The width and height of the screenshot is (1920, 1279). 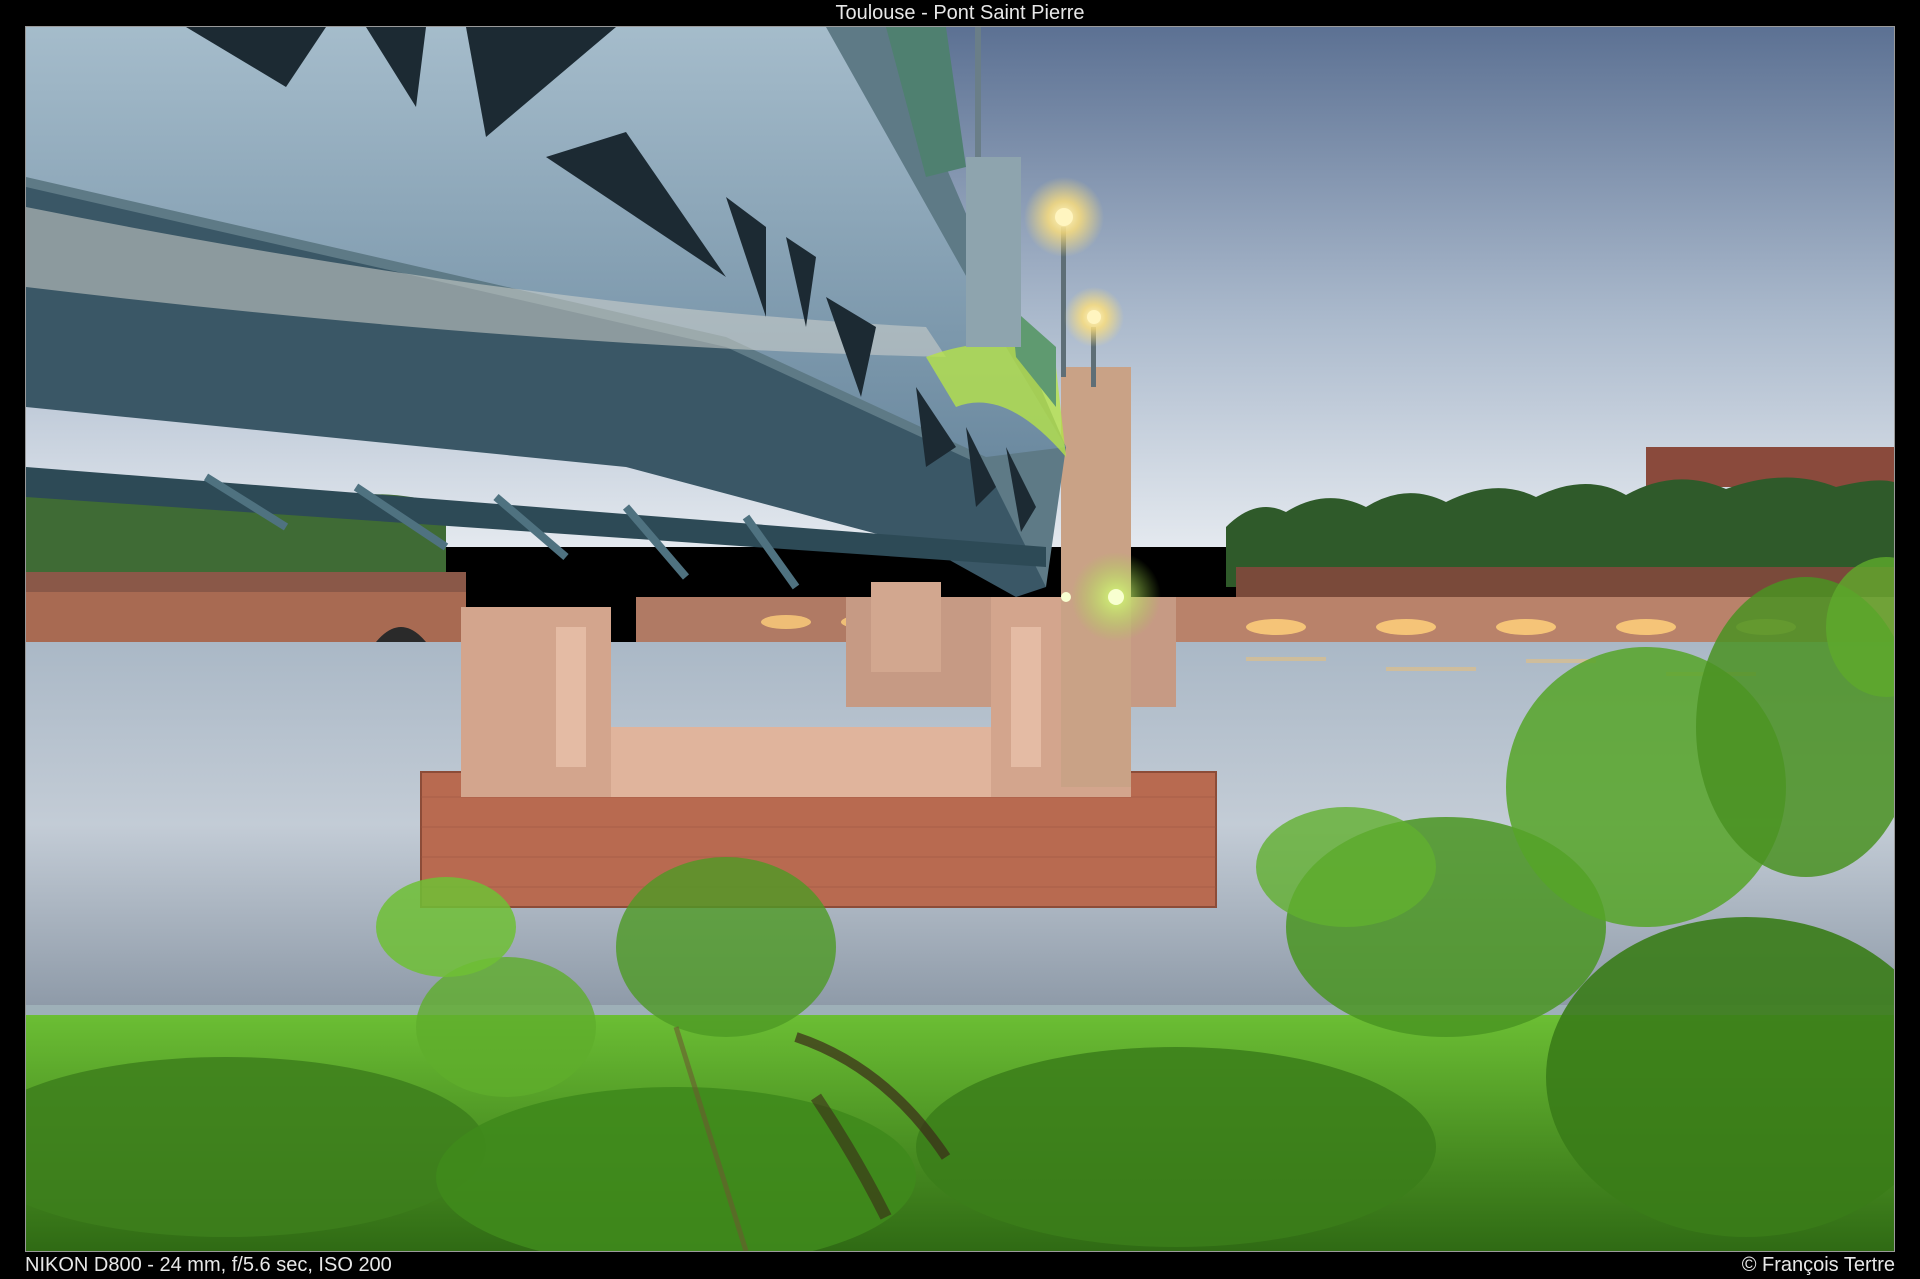 I want to click on photo-exif: NIKON D800 - 24 mm, f/5.6 sec, ISO 200, so click(x=208, y=1265).